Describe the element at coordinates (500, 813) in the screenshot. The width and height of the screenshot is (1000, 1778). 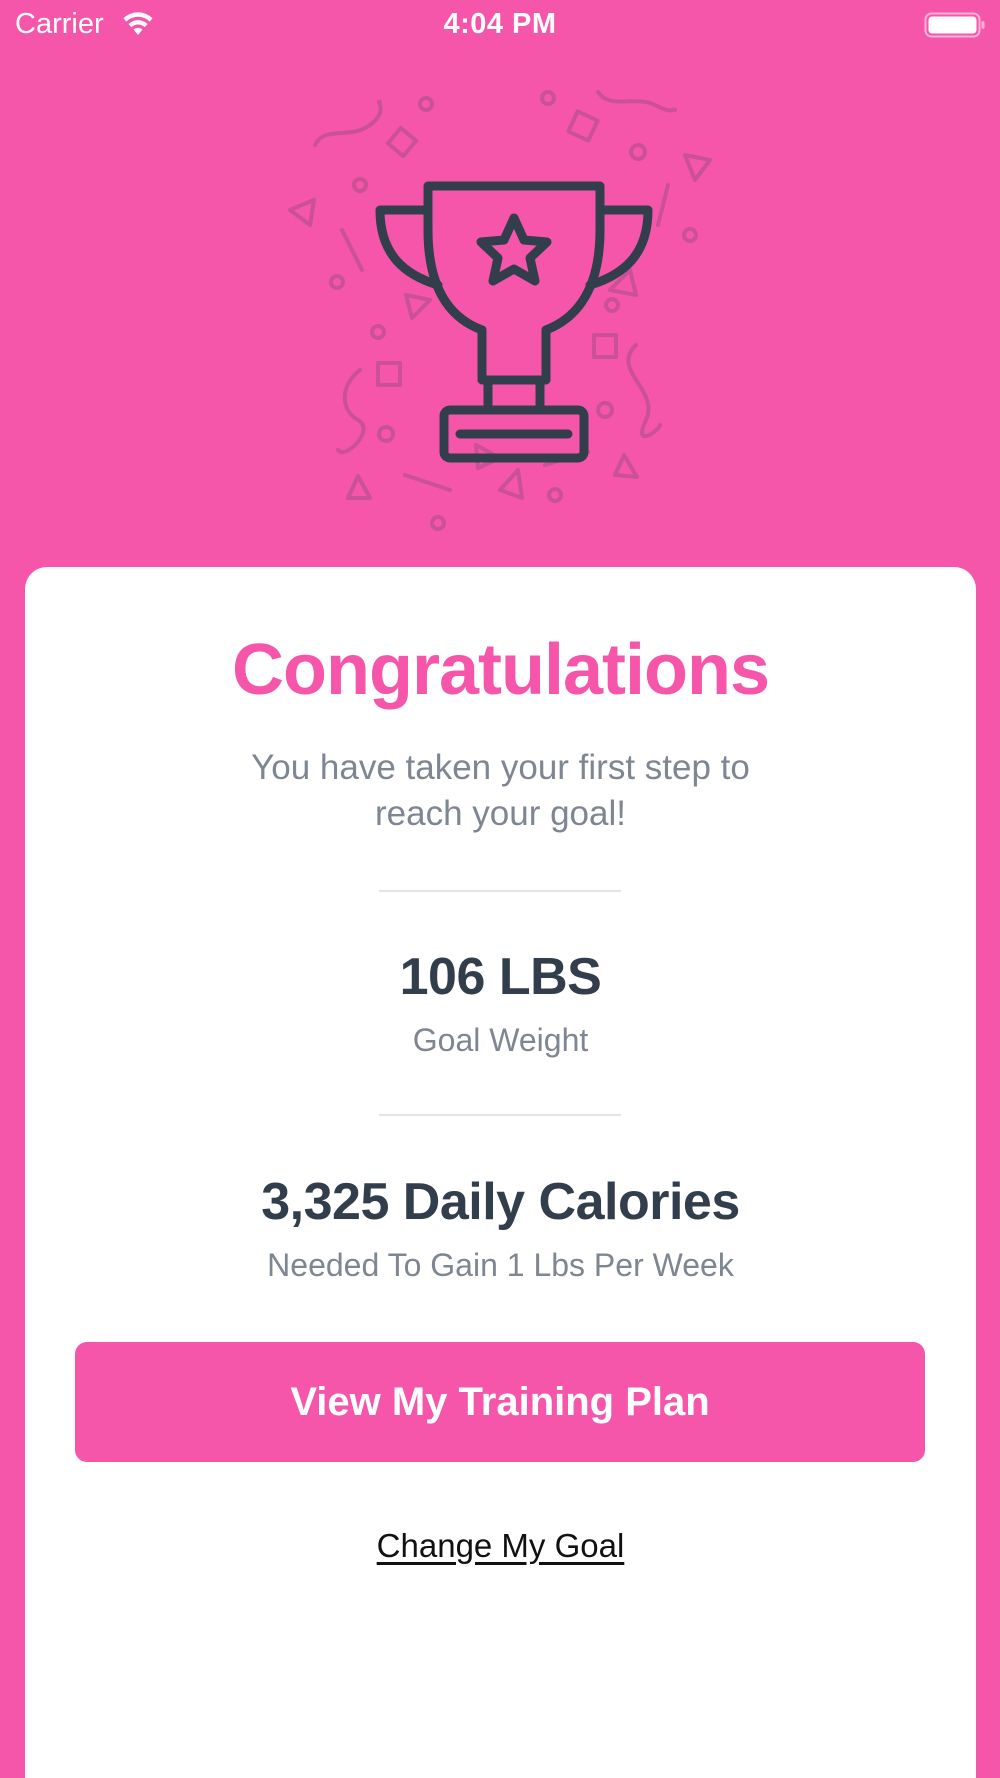
I see `subtitle-line-2: reach your goal!` at that location.